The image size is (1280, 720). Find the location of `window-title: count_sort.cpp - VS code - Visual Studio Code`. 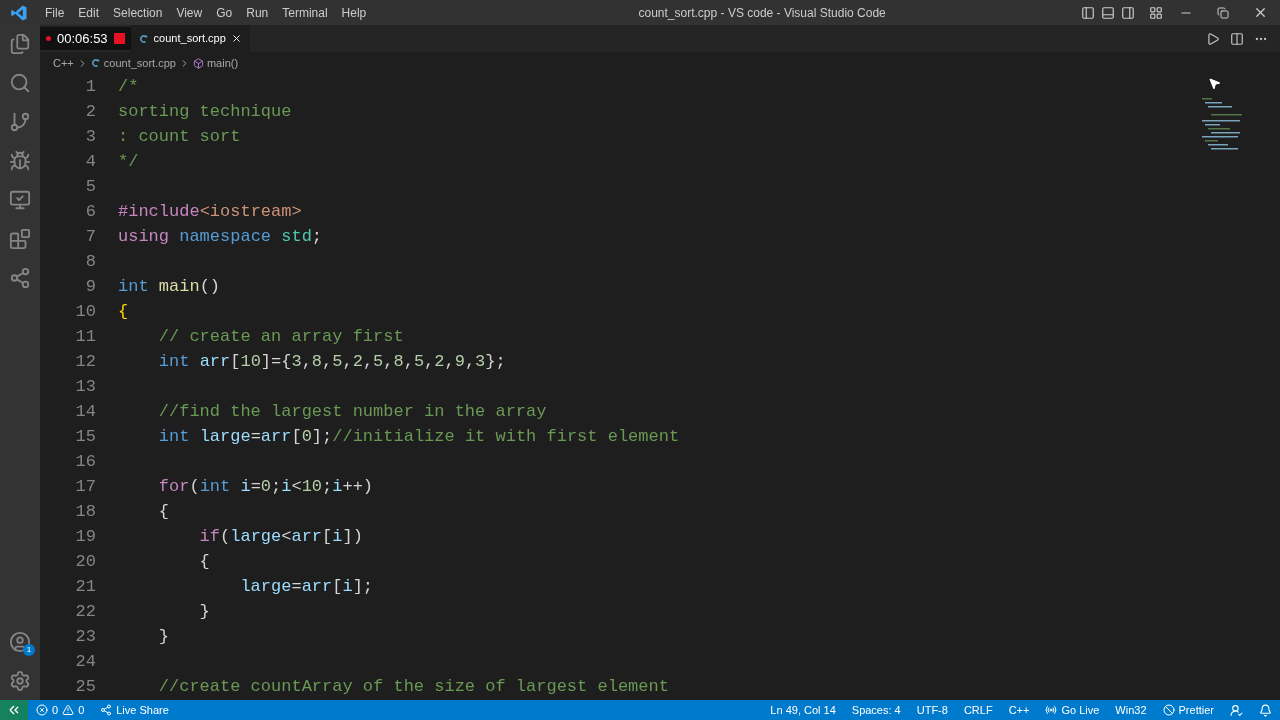

window-title: count_sort.cpp - VS code - Visual Studio Code is located at coordinates (762, 13).